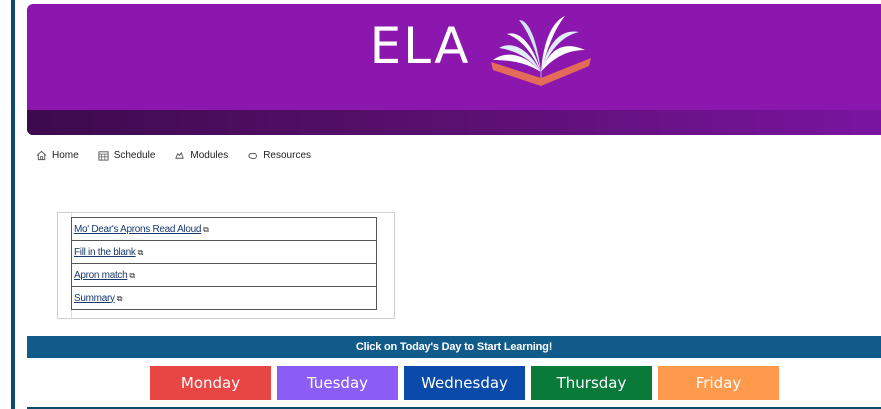 The image size is (881, 409). Describe the element at coordinates (454, 122) in the screenshot. I see `banner-strip` at that location.